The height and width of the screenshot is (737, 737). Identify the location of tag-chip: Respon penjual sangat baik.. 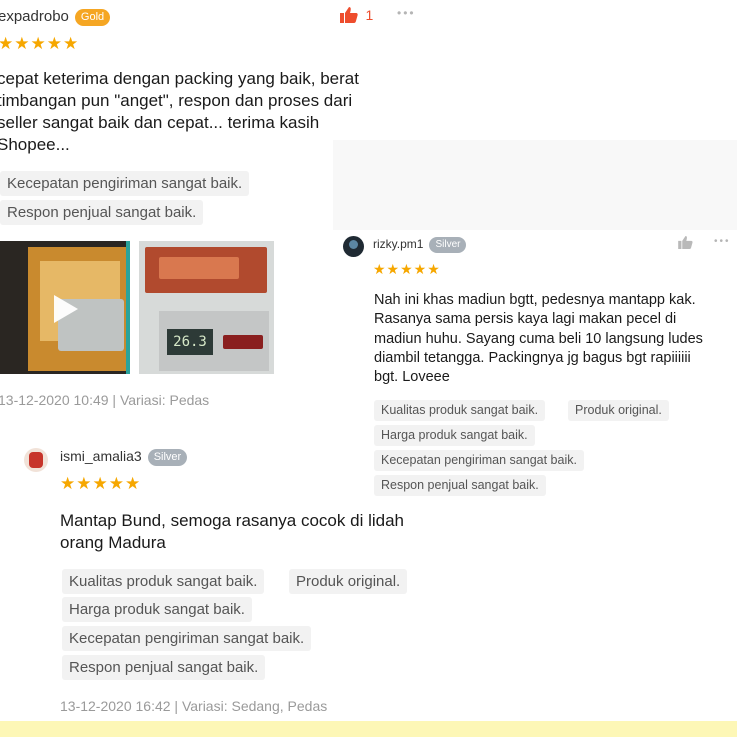
(164, 667).